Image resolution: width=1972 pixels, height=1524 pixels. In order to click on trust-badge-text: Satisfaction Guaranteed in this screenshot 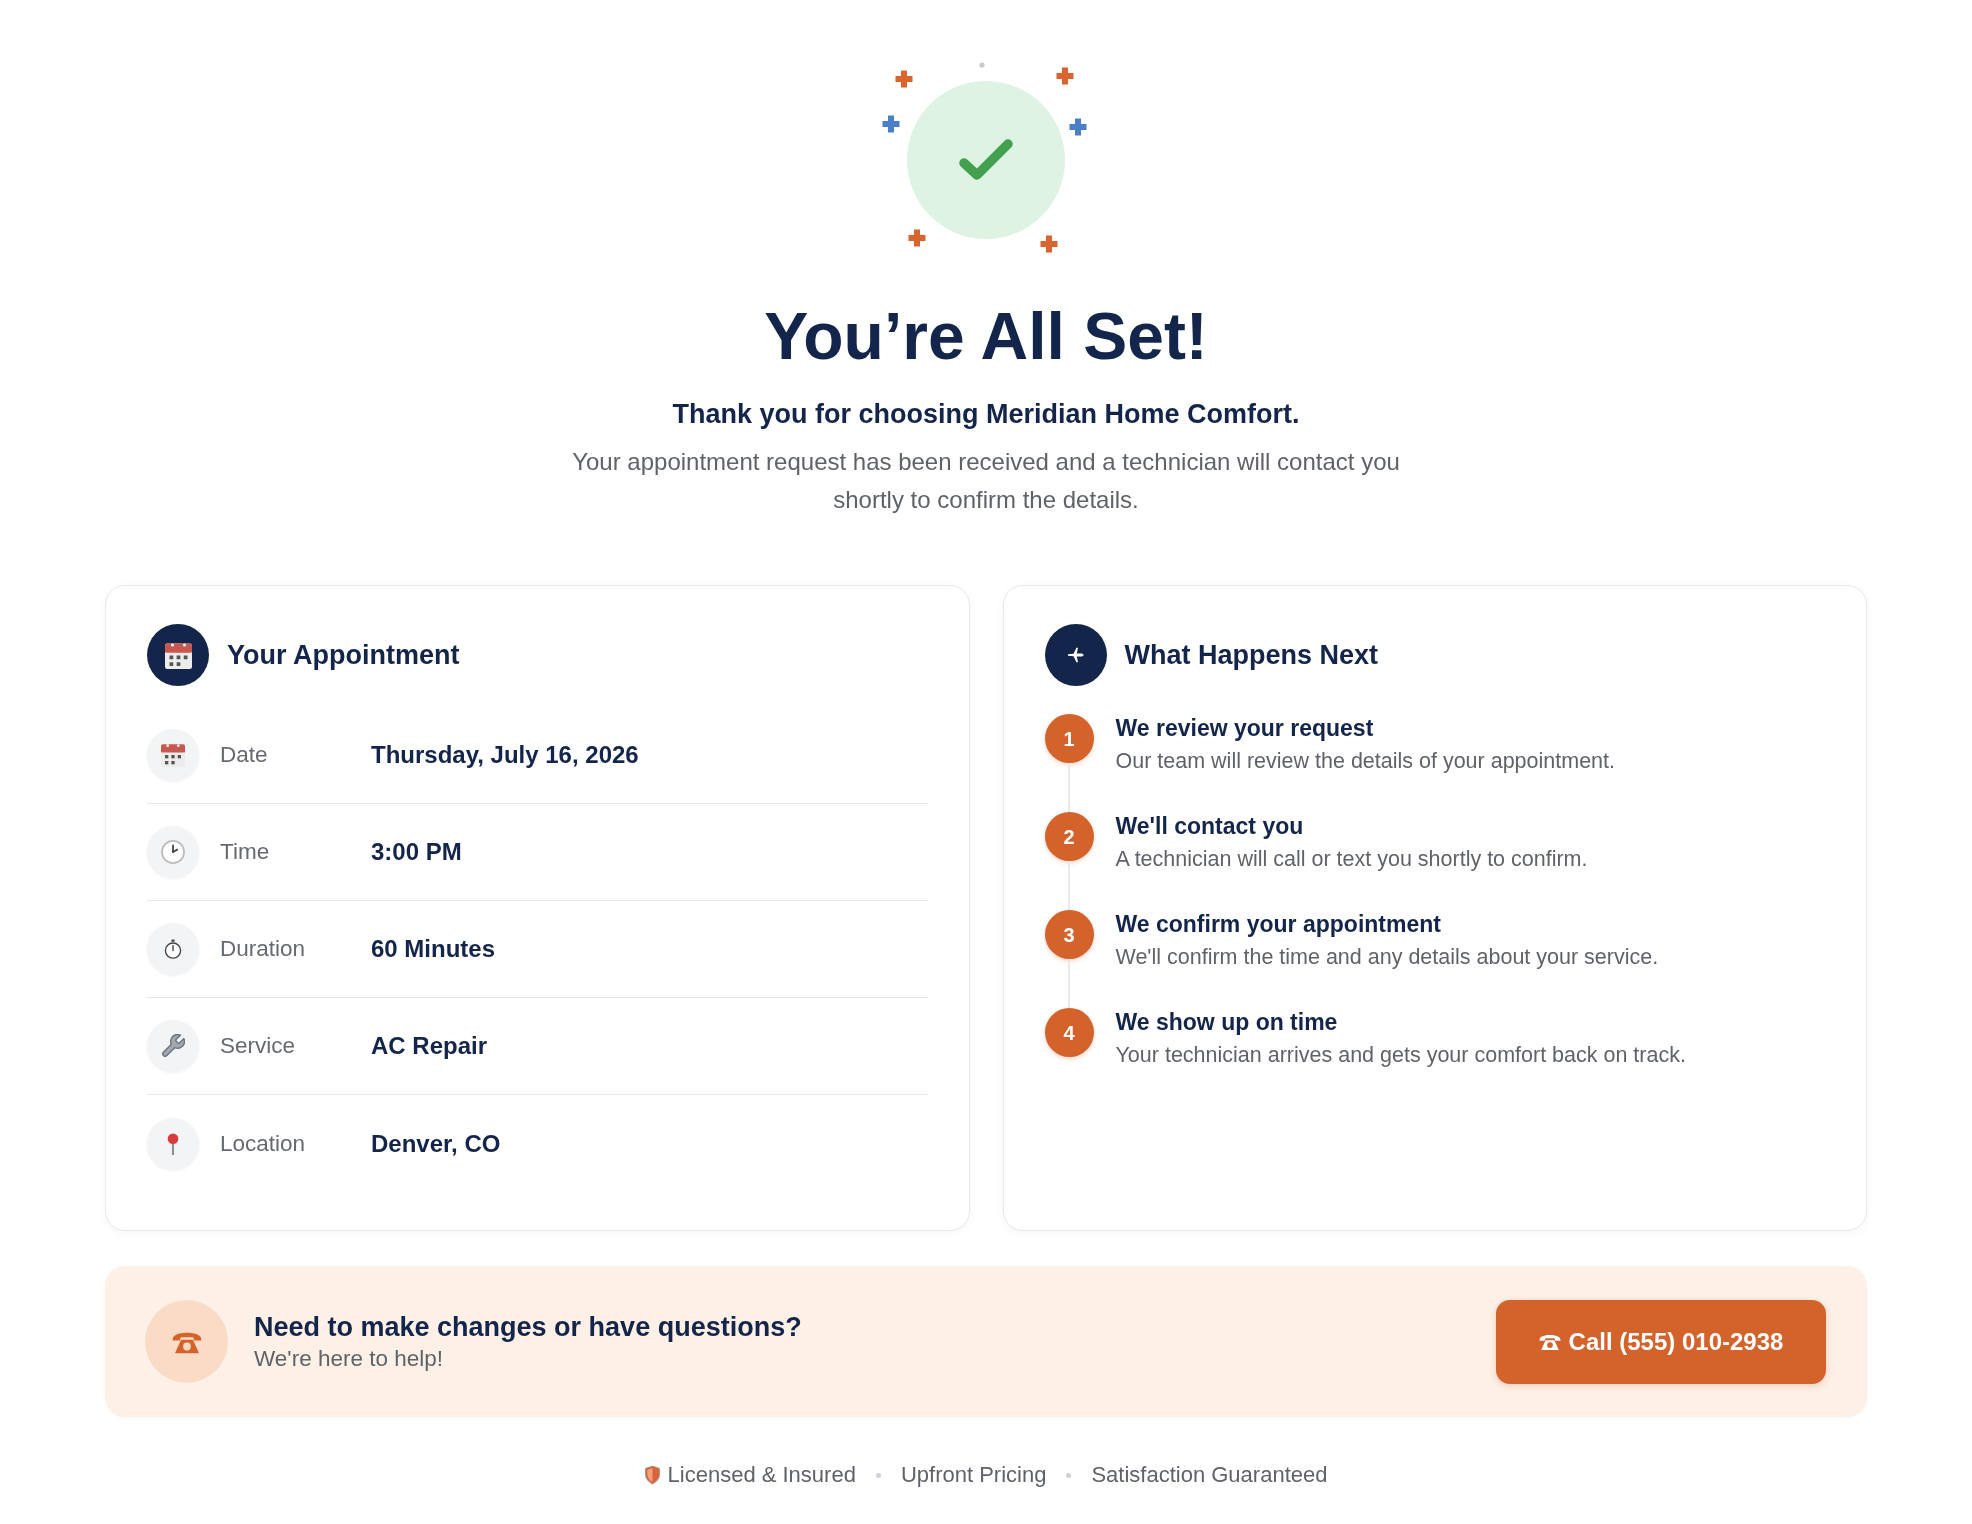, I will do `click(1209, 1475)`.